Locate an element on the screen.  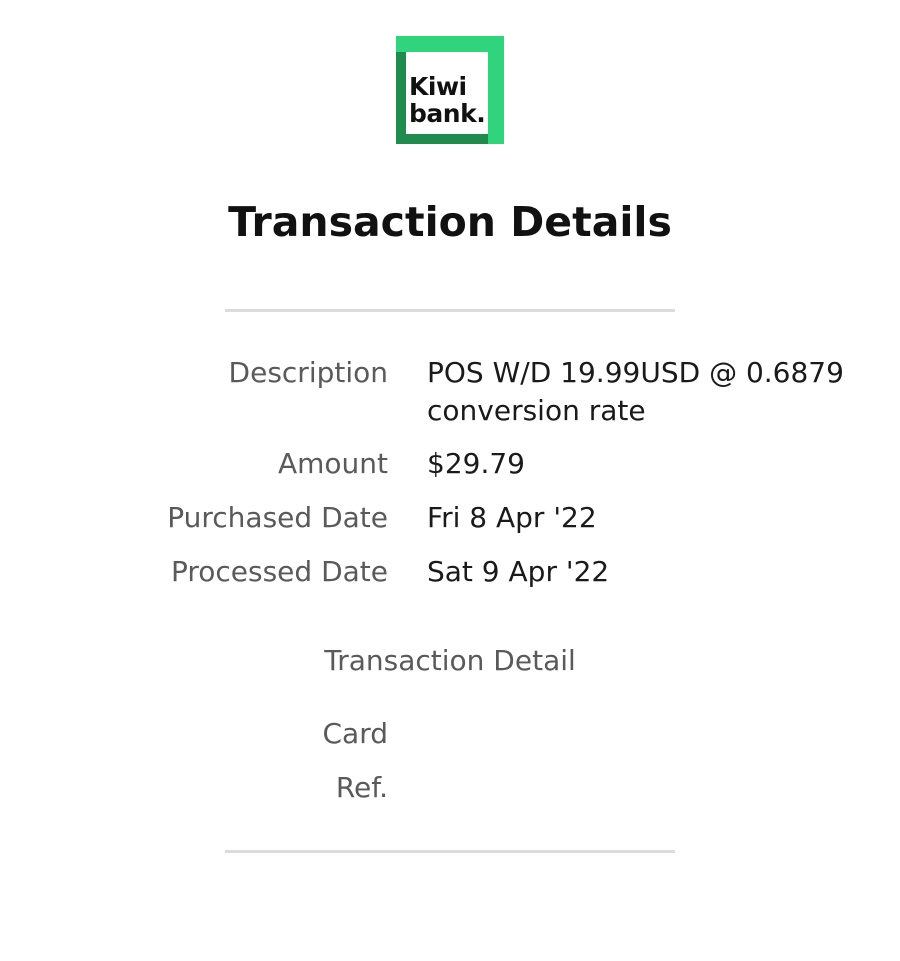
logo-line-1: Kiwi is located at coordinates (438, 86).